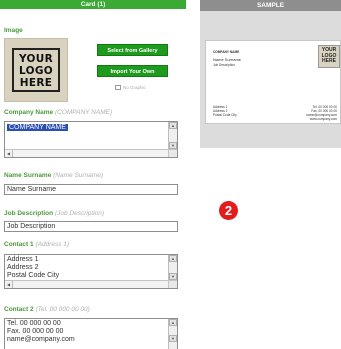  Describe the element at coordinates (93, 4) in the screenshot. I see `panel-header: Card (1)` at that location.